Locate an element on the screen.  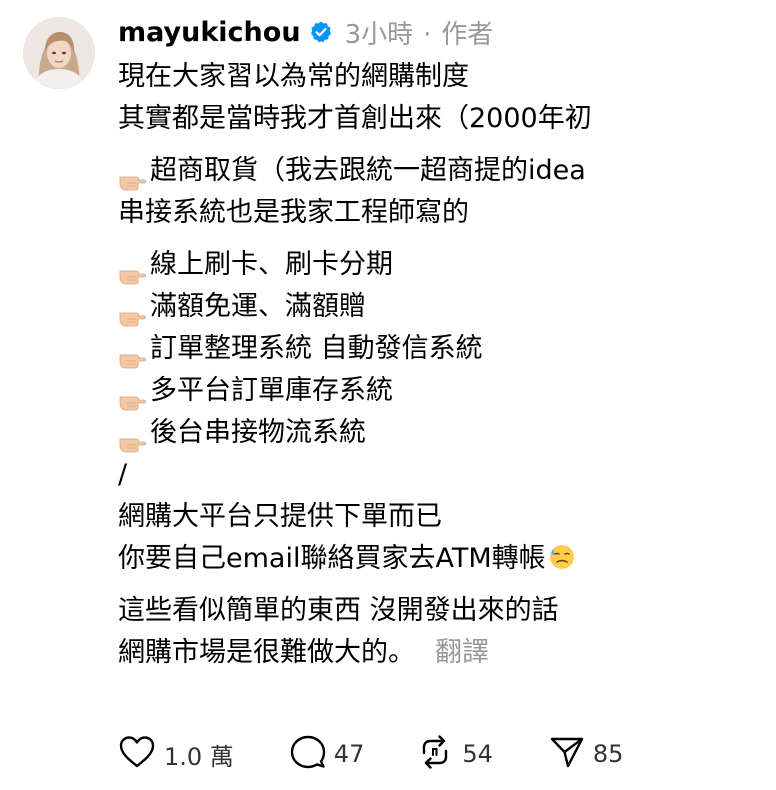
post-line-text: 滿額免運、滿額贈 is located at coordinates (258, 306).